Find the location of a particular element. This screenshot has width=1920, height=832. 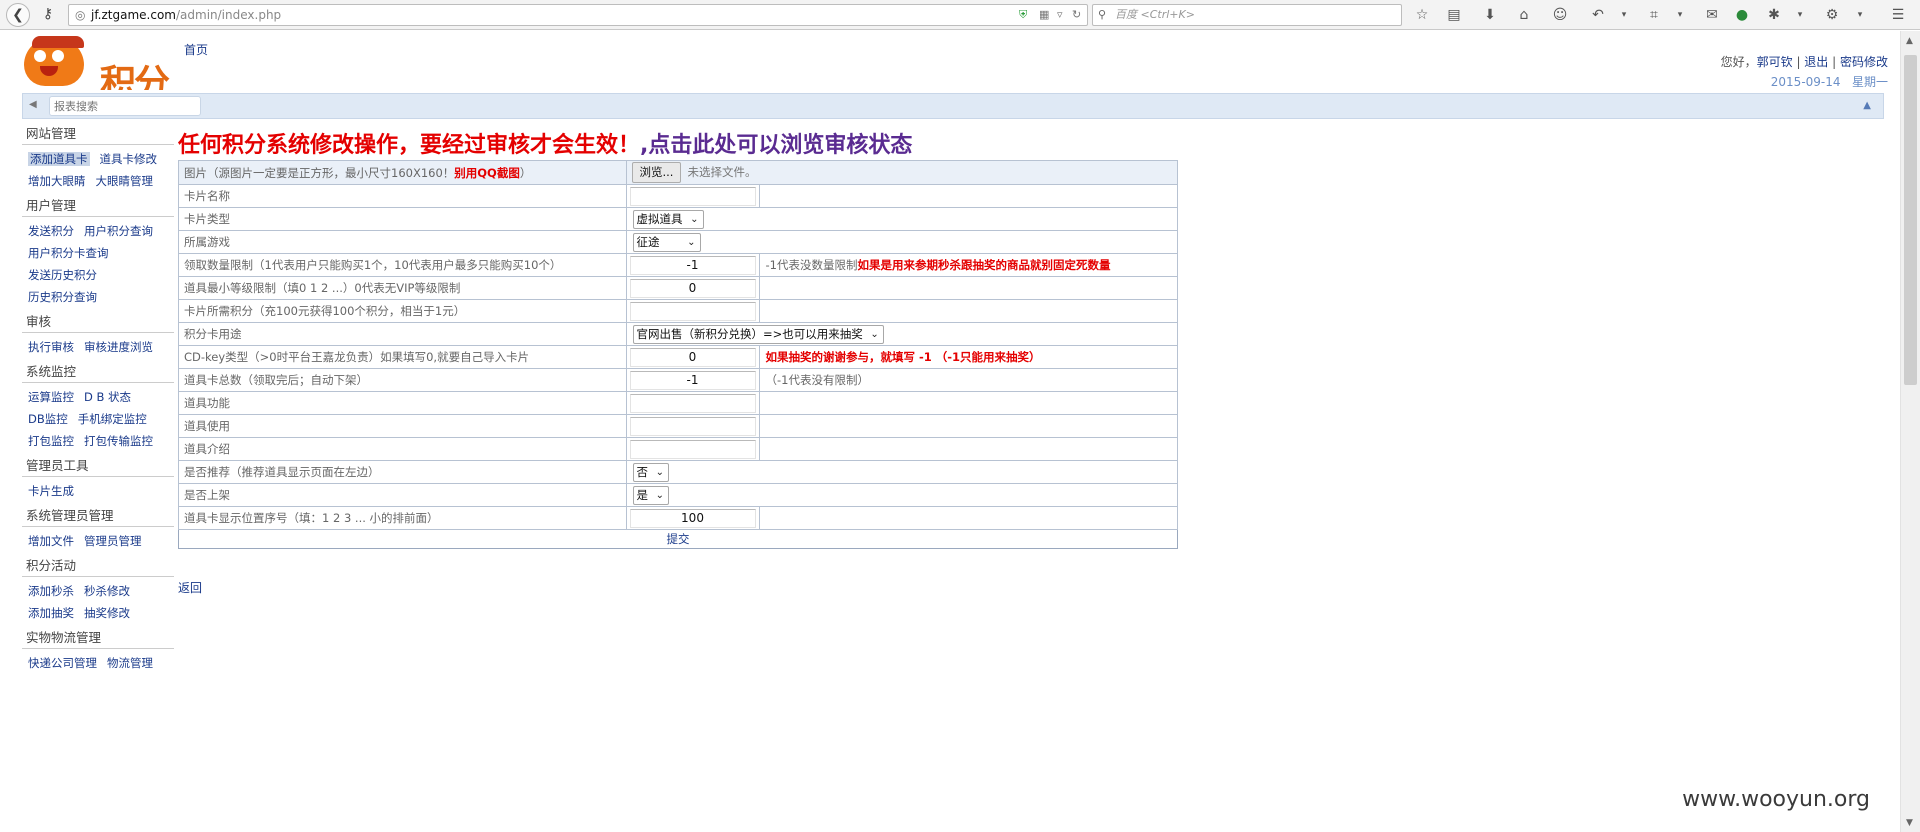

sidebar-section-items: 增加文件 管理员管理 is located at coordinates (98, 540).